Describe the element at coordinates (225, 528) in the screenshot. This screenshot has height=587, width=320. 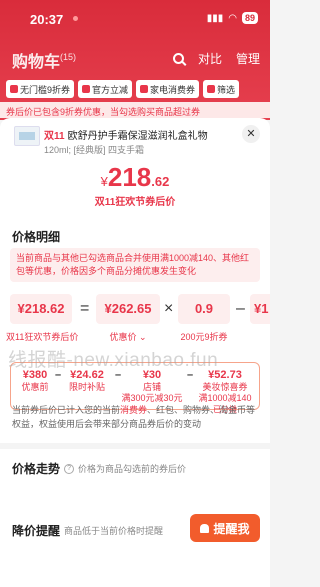
I see `remind-me-button: 提醒我` at that location.